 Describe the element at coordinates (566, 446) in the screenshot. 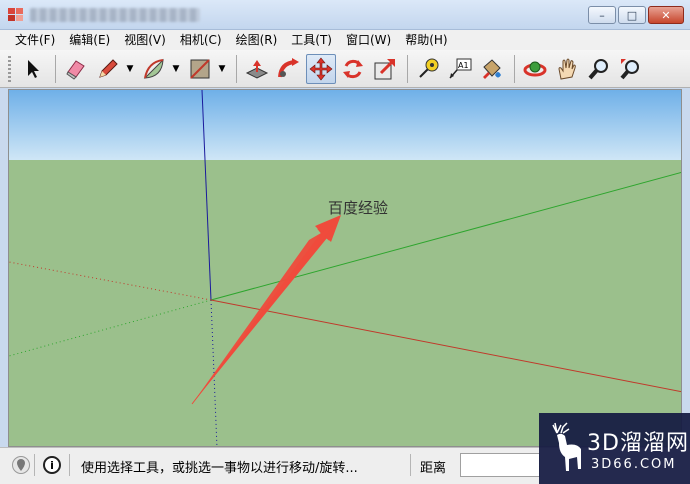

I see `deer-logo-icon` at that location.